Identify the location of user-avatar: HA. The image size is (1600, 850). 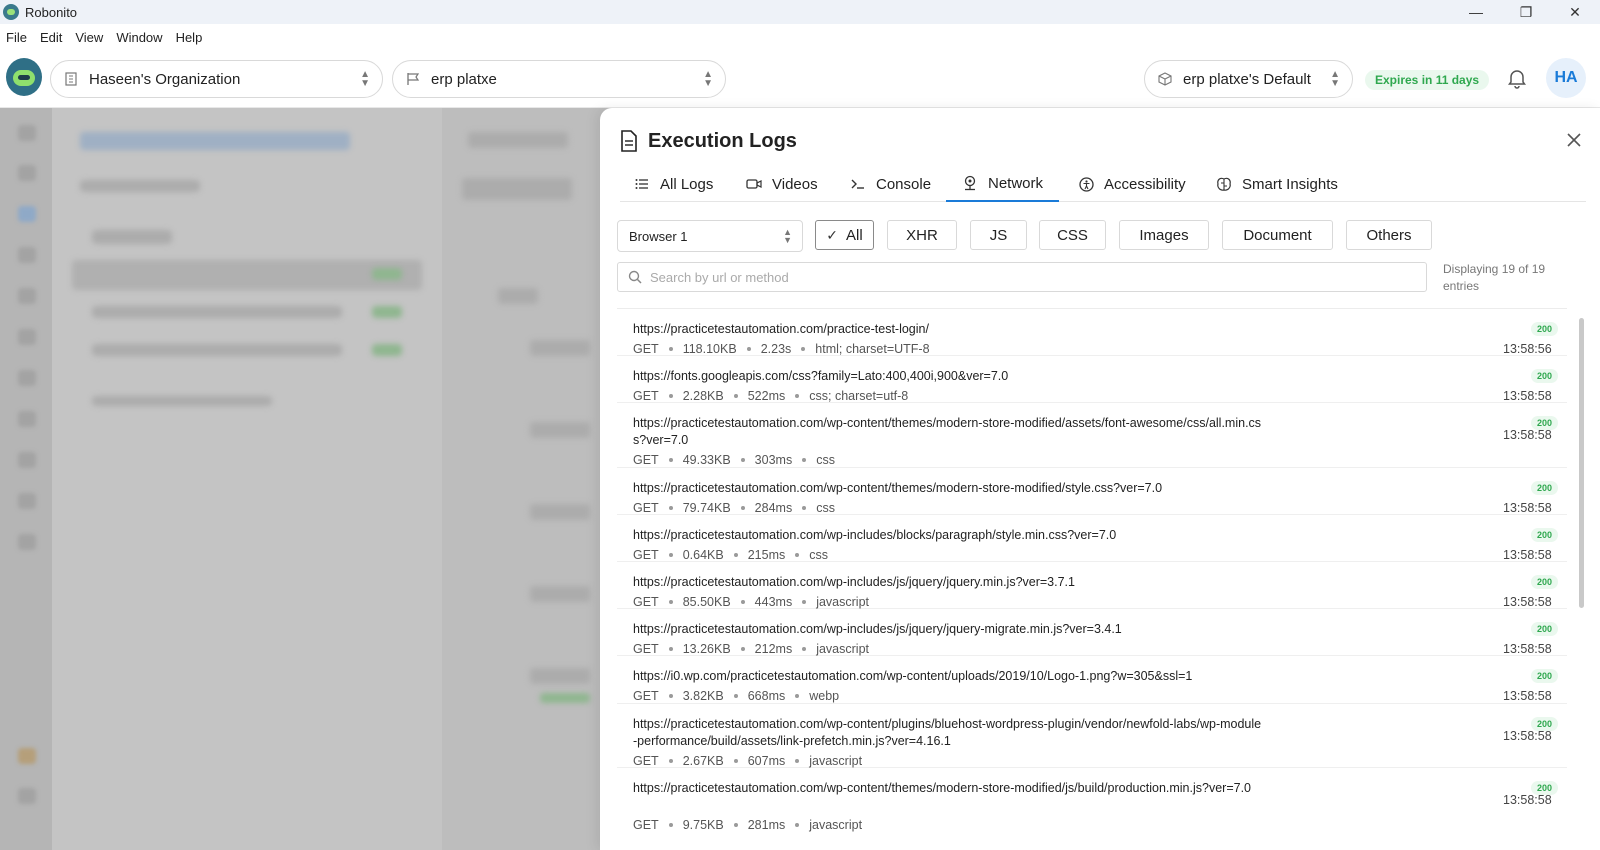
(1566, 78).